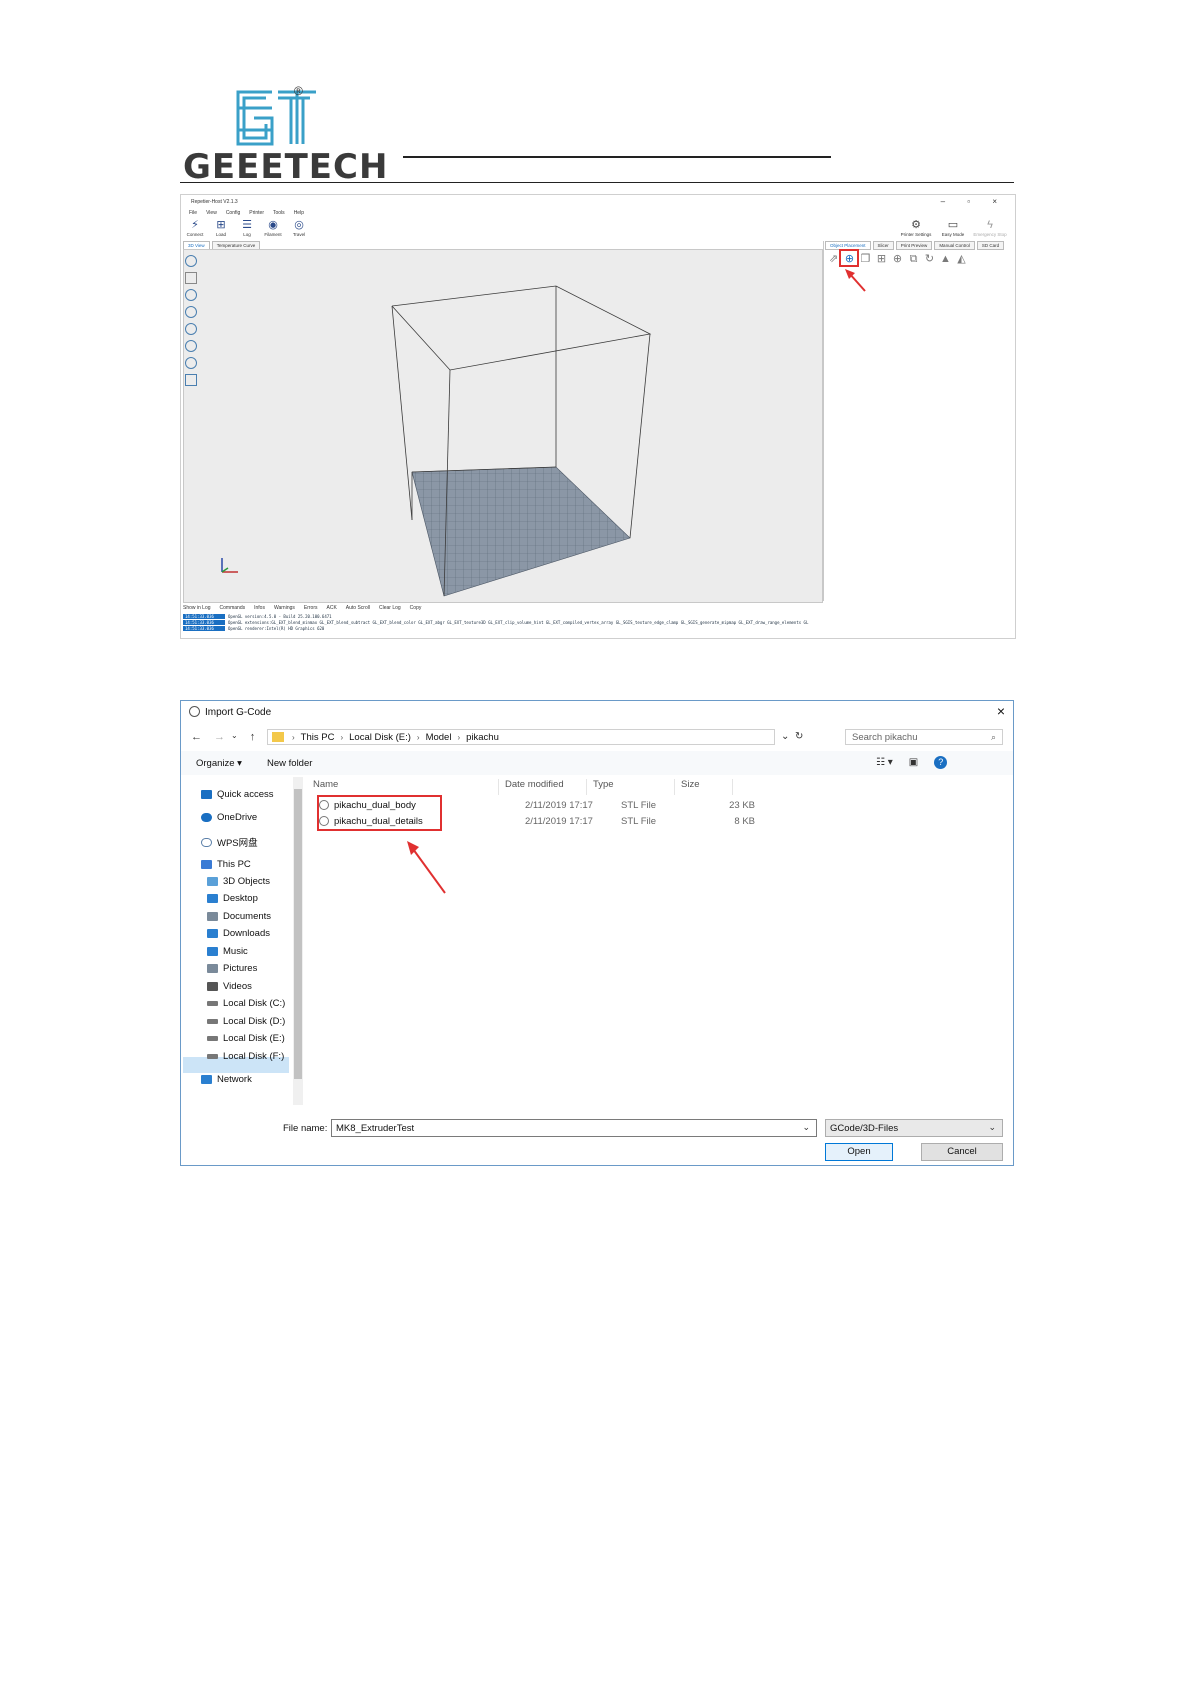  I want to click on organize-button: Organize ▾, so click(219, 763).